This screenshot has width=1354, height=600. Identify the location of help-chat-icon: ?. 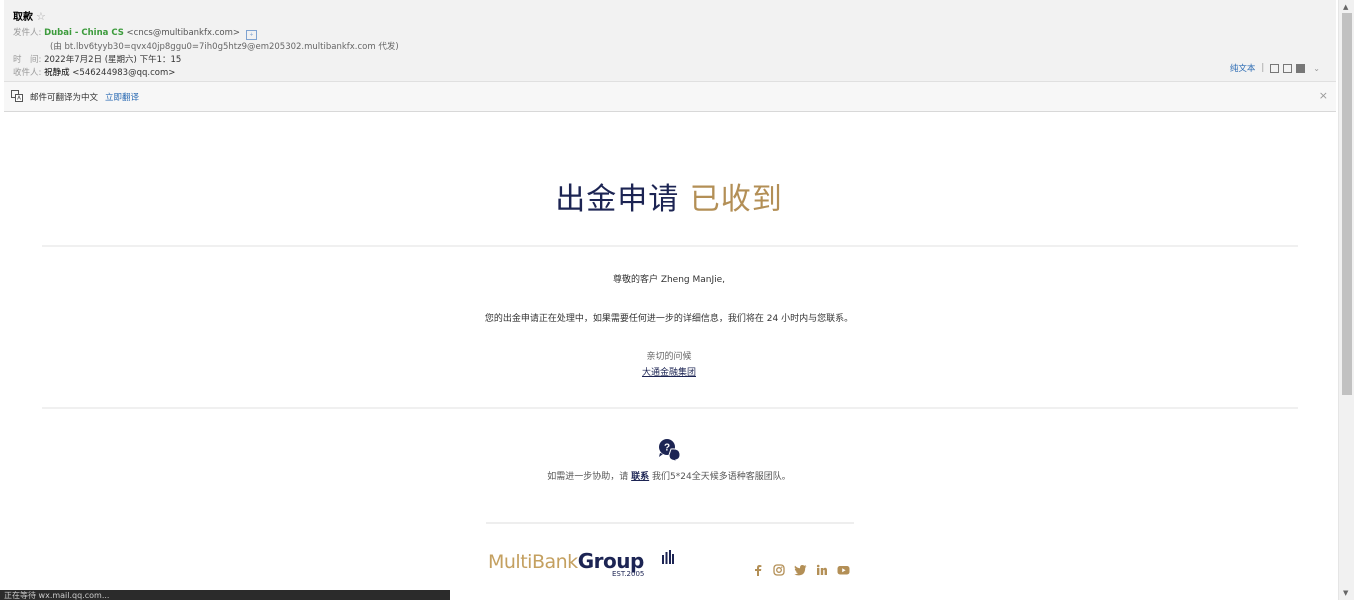
(670, 450).